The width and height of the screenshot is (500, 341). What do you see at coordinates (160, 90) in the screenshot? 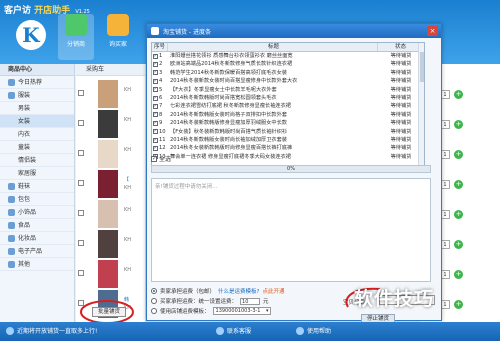
I see `row-number: 5` at bounding box center [160, 90].